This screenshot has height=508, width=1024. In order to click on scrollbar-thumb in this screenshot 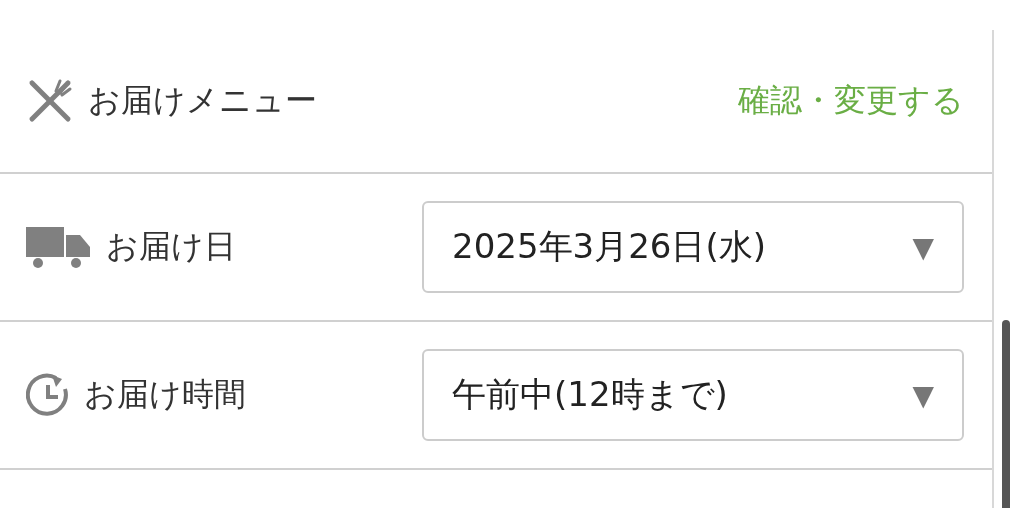, I will do `click(1006, 414)`.